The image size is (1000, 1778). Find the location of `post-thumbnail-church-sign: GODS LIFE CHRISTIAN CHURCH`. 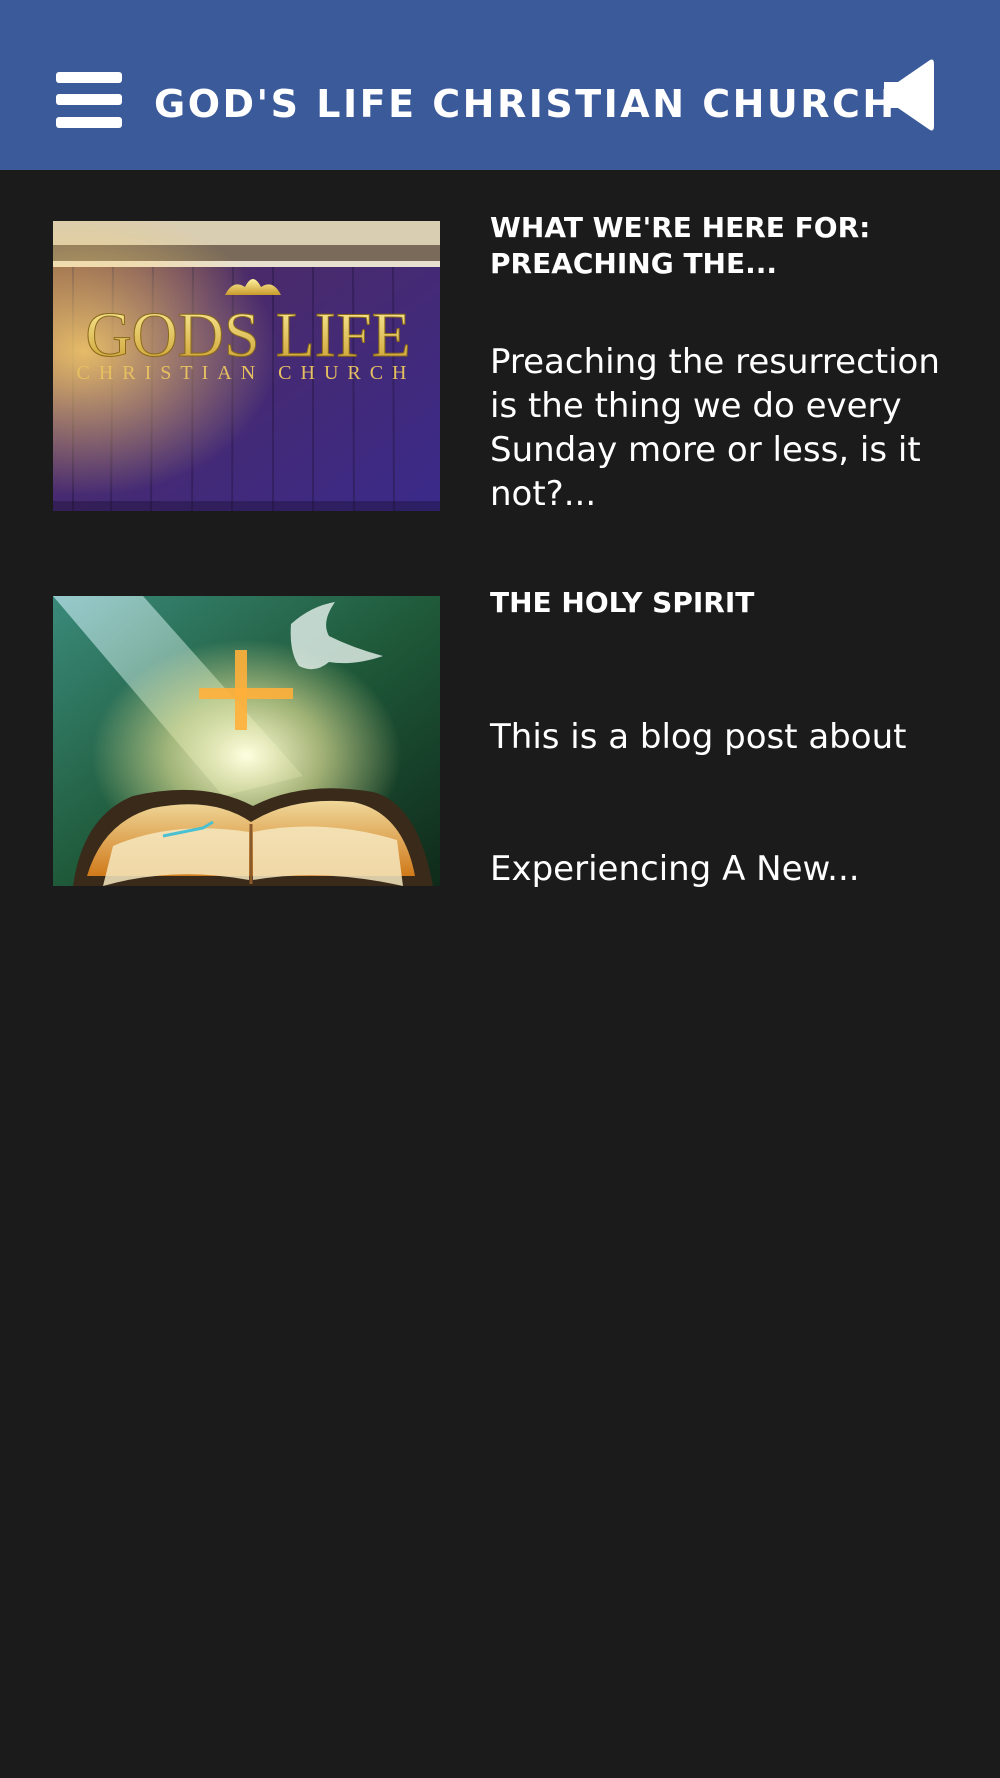

post-thumbnail-church-sign: GODS LIFE CHRISTIAN CHURCH is located at coordinates (246, 366).